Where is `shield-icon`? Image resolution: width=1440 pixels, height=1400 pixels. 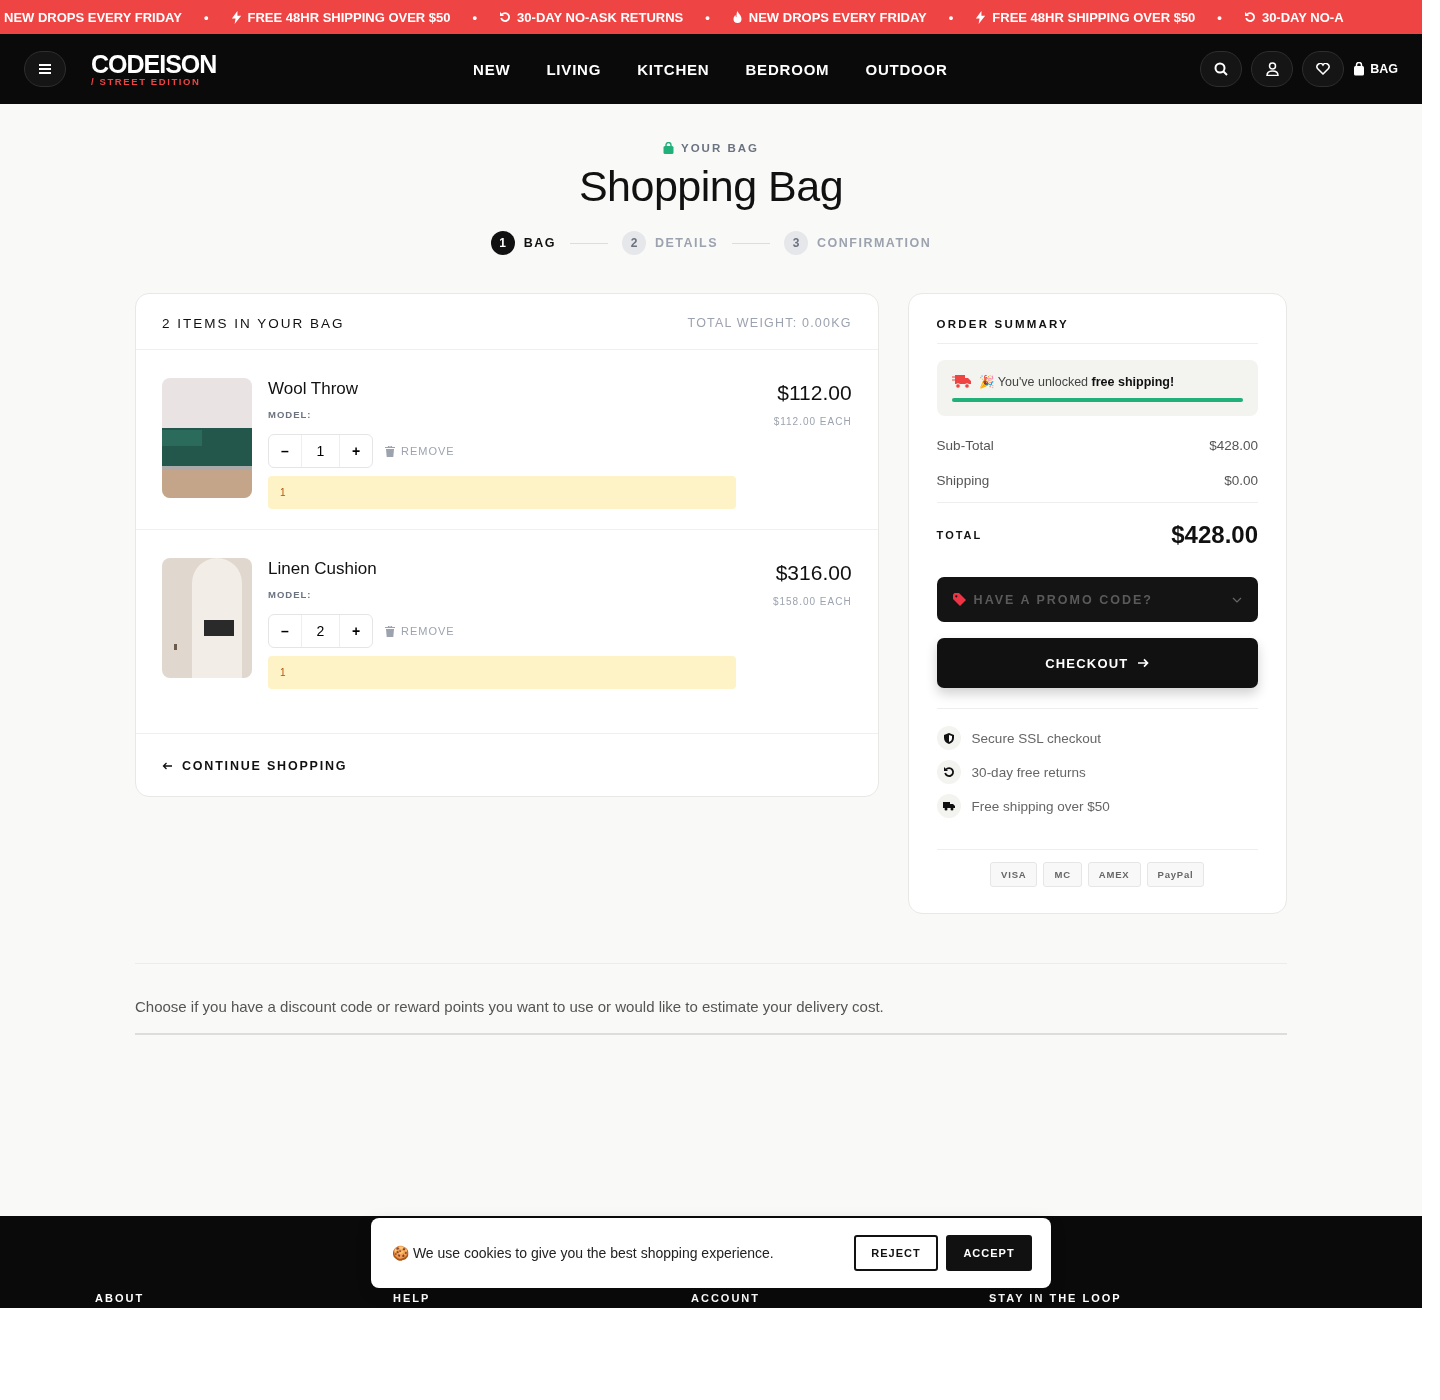
shield-icon is located at coordinates (948, 738).